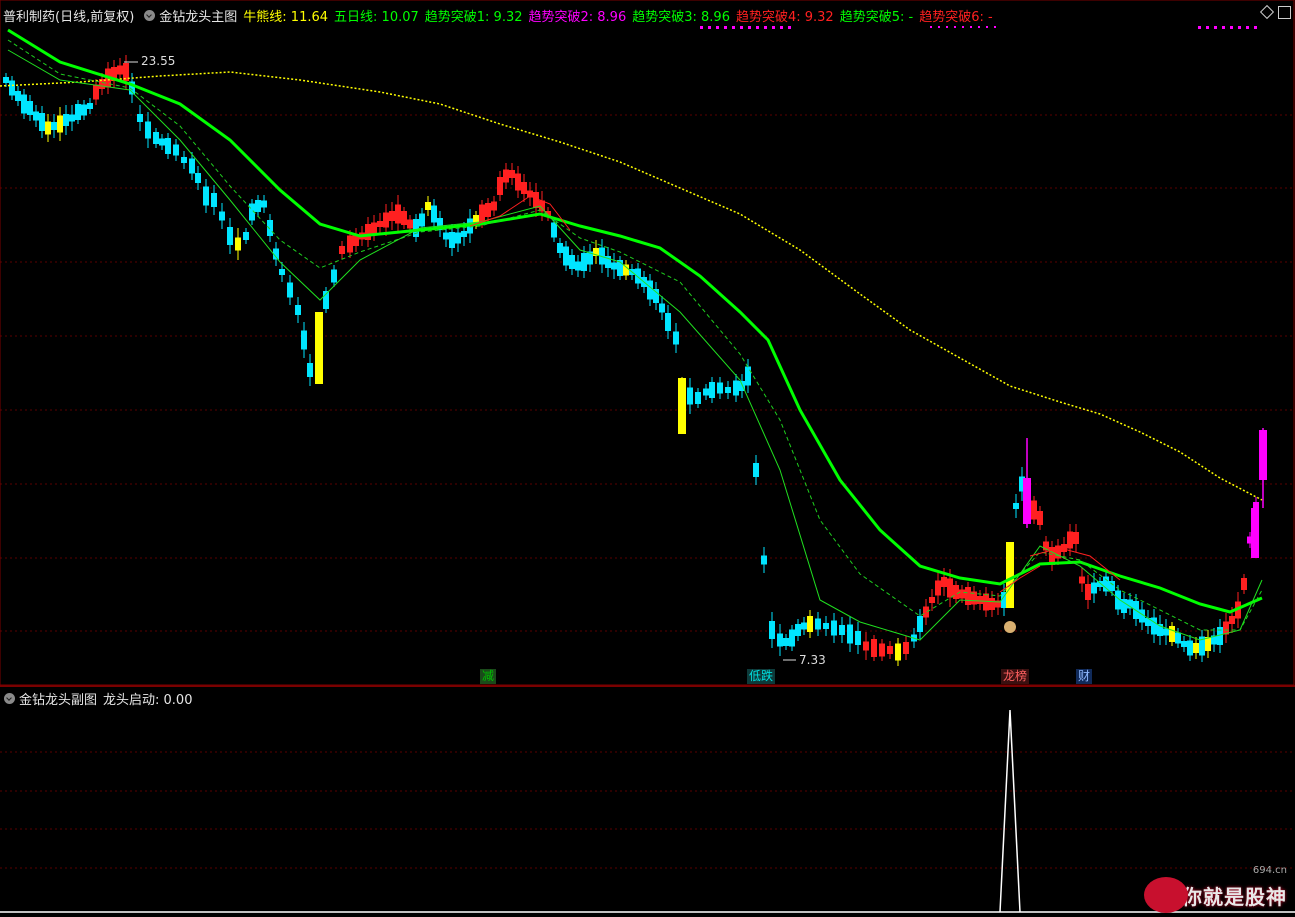  What do you see at coordinates (1010, 627) in the screenshot?
I see `money-bag-icon` at bounding box center [1010, 627].